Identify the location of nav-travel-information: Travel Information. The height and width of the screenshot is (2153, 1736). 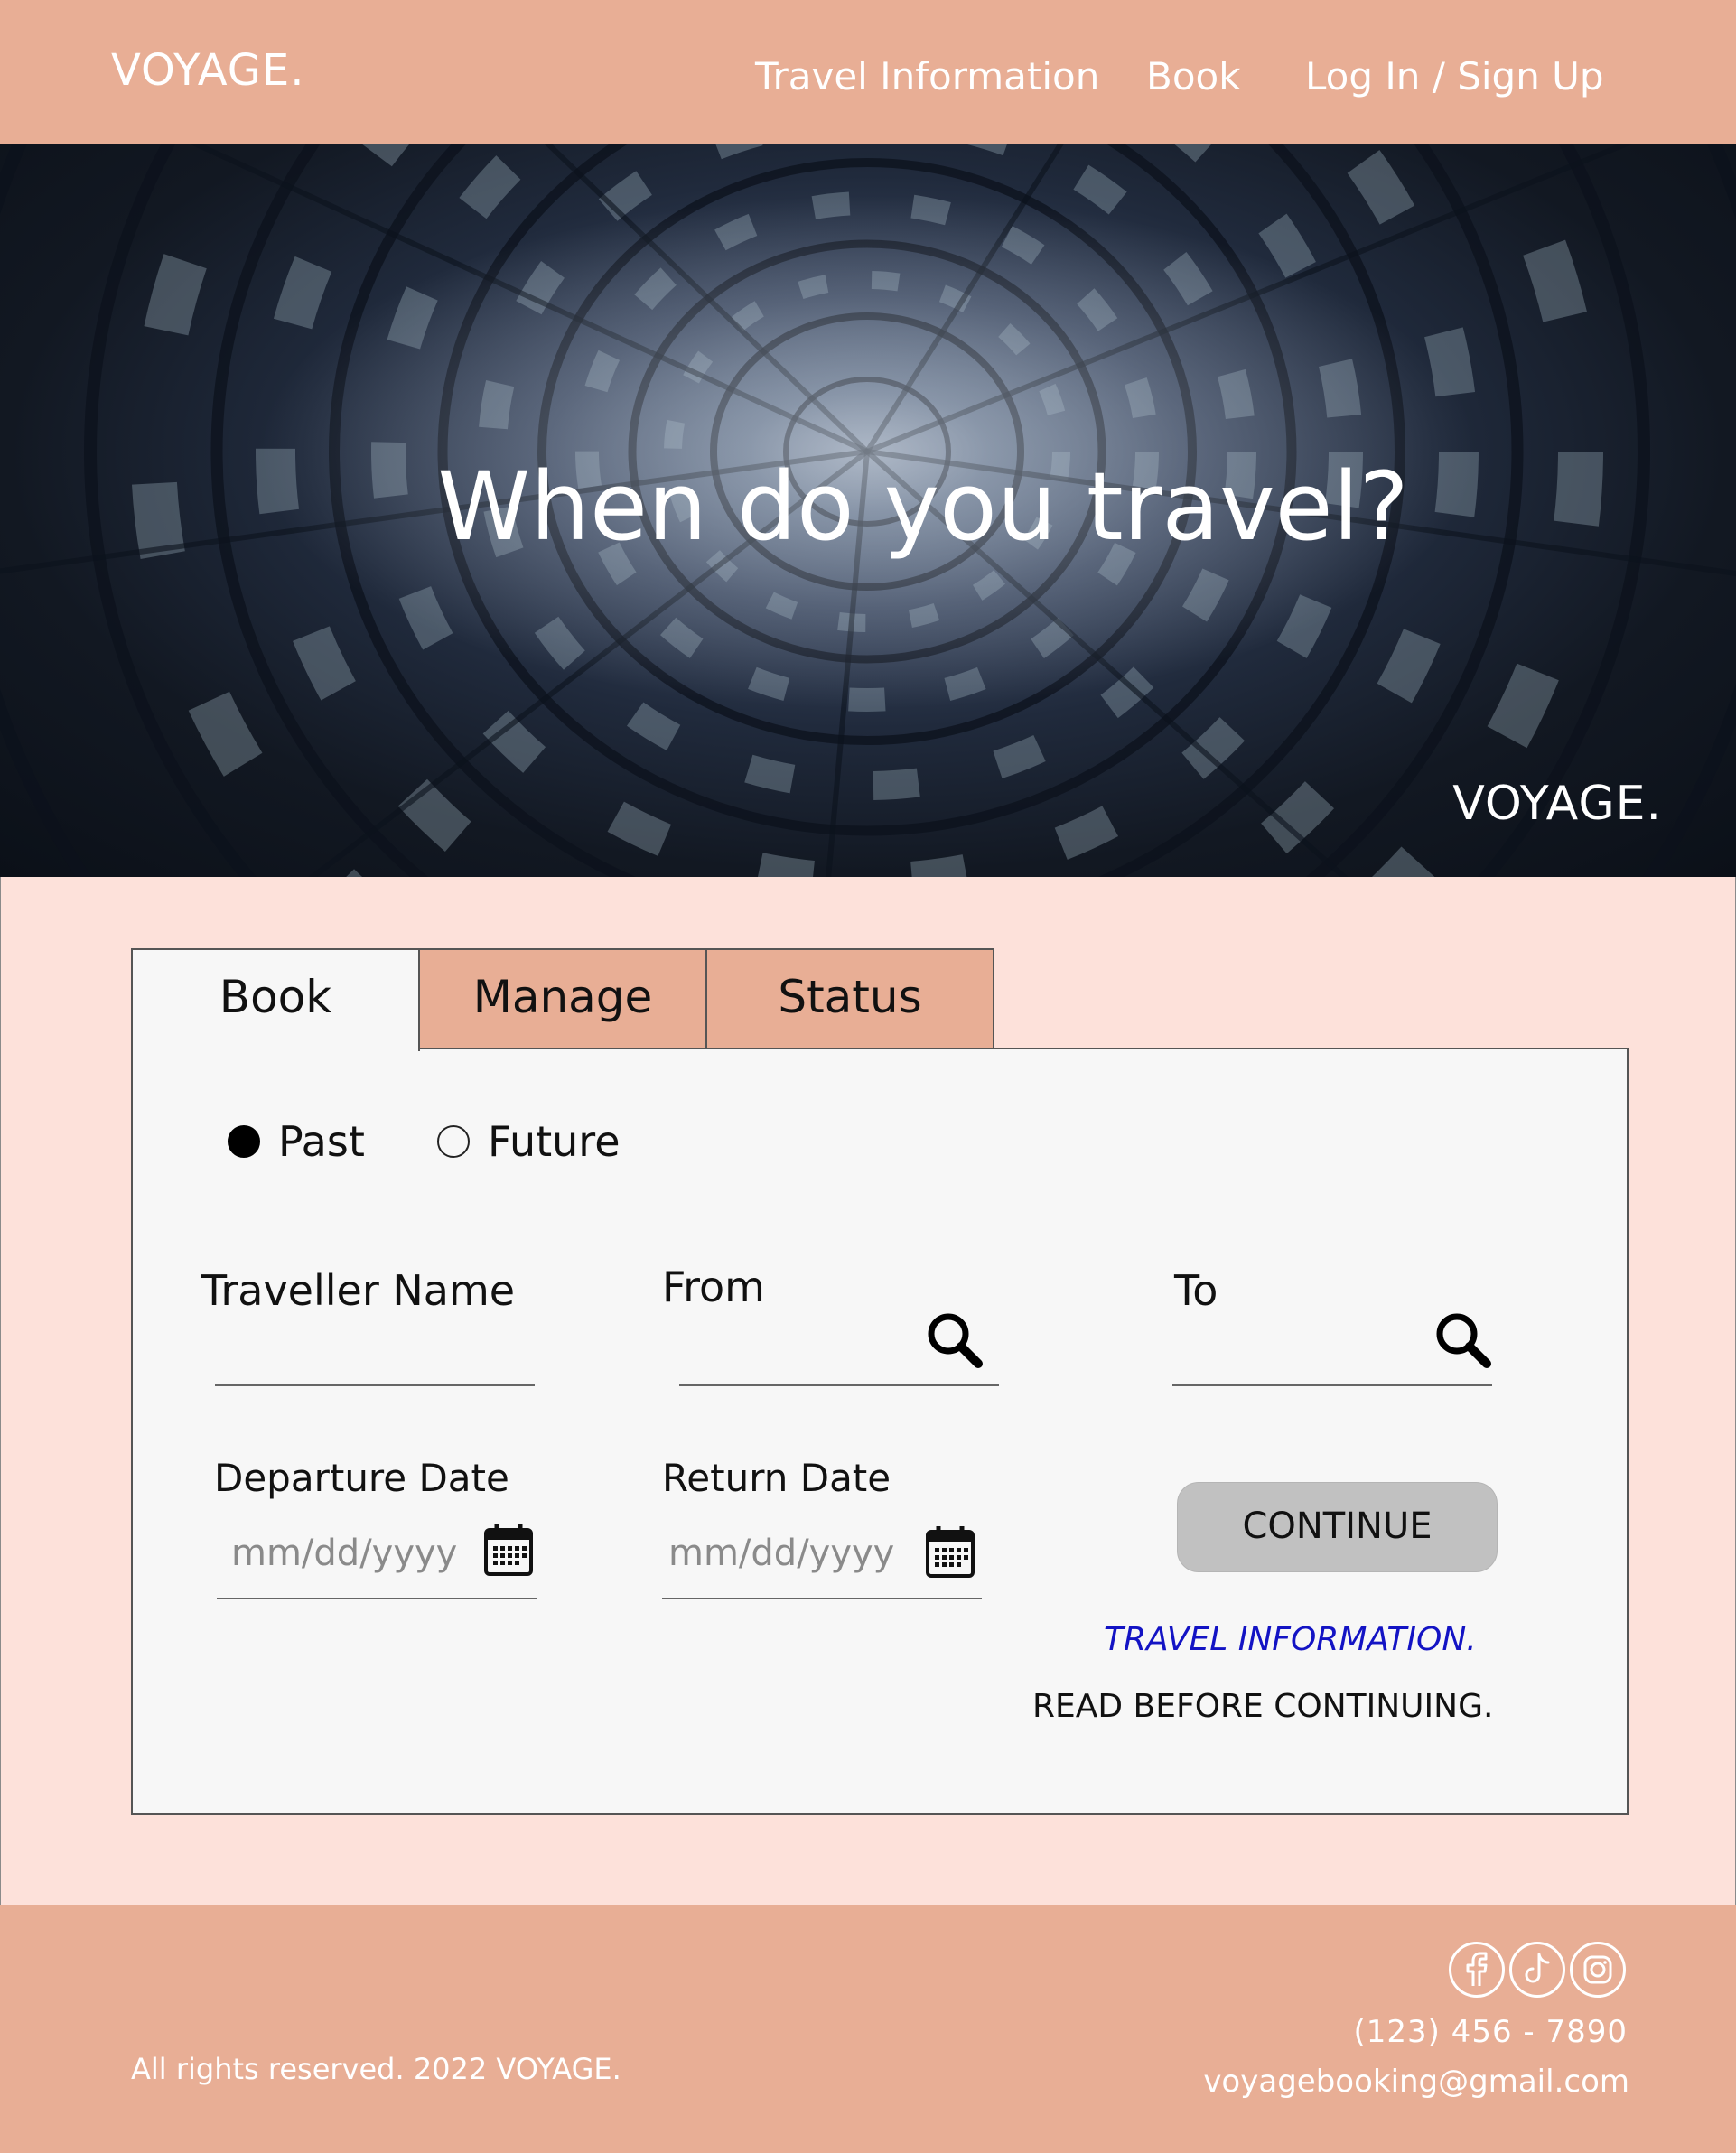
(927, 76).